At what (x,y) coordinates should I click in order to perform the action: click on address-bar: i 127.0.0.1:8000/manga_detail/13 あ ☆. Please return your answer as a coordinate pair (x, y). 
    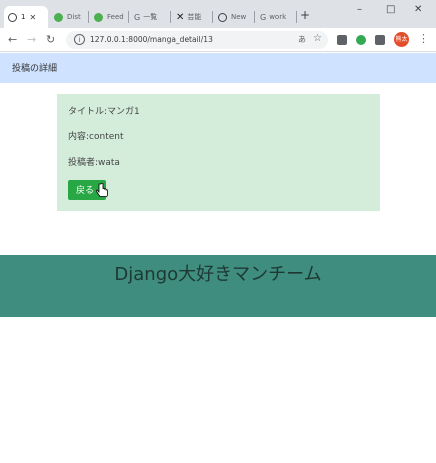
    Looking at the image, I should click on (197, 40).